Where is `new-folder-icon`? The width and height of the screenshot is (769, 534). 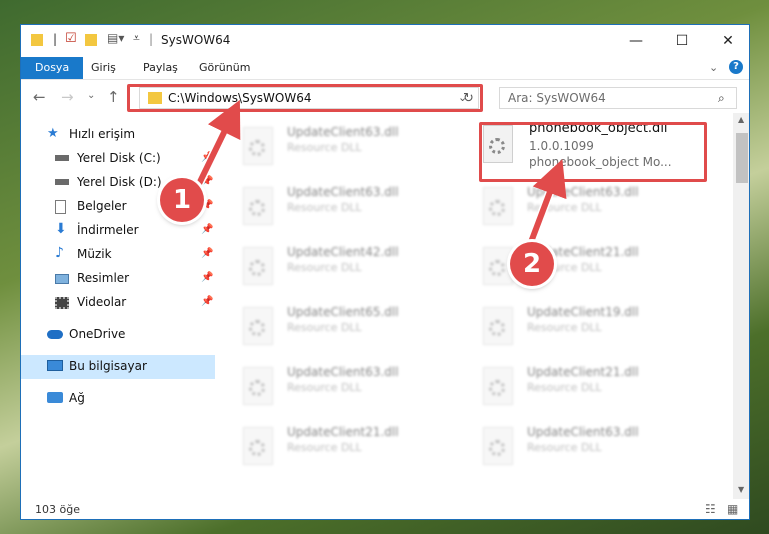 new-folder-icon is located at coordinates (91, 40).